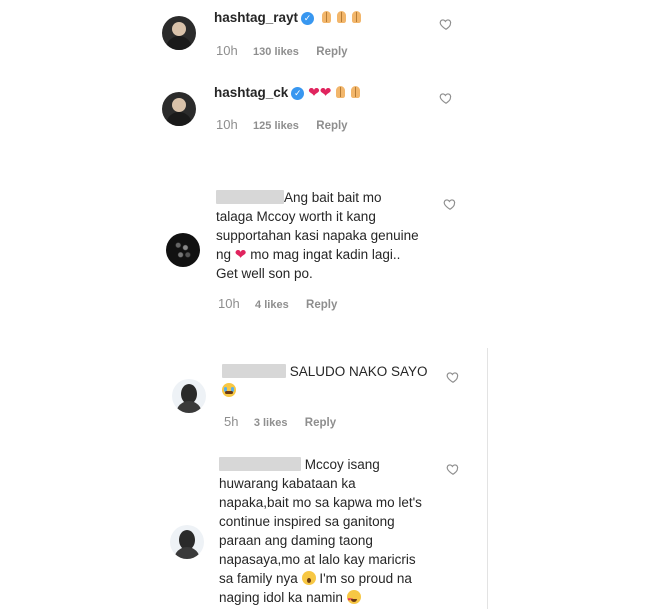  Describe the element at coordinates (240, 254) in the screenshot. I see `red-heart-emoji: ❤` at that location.